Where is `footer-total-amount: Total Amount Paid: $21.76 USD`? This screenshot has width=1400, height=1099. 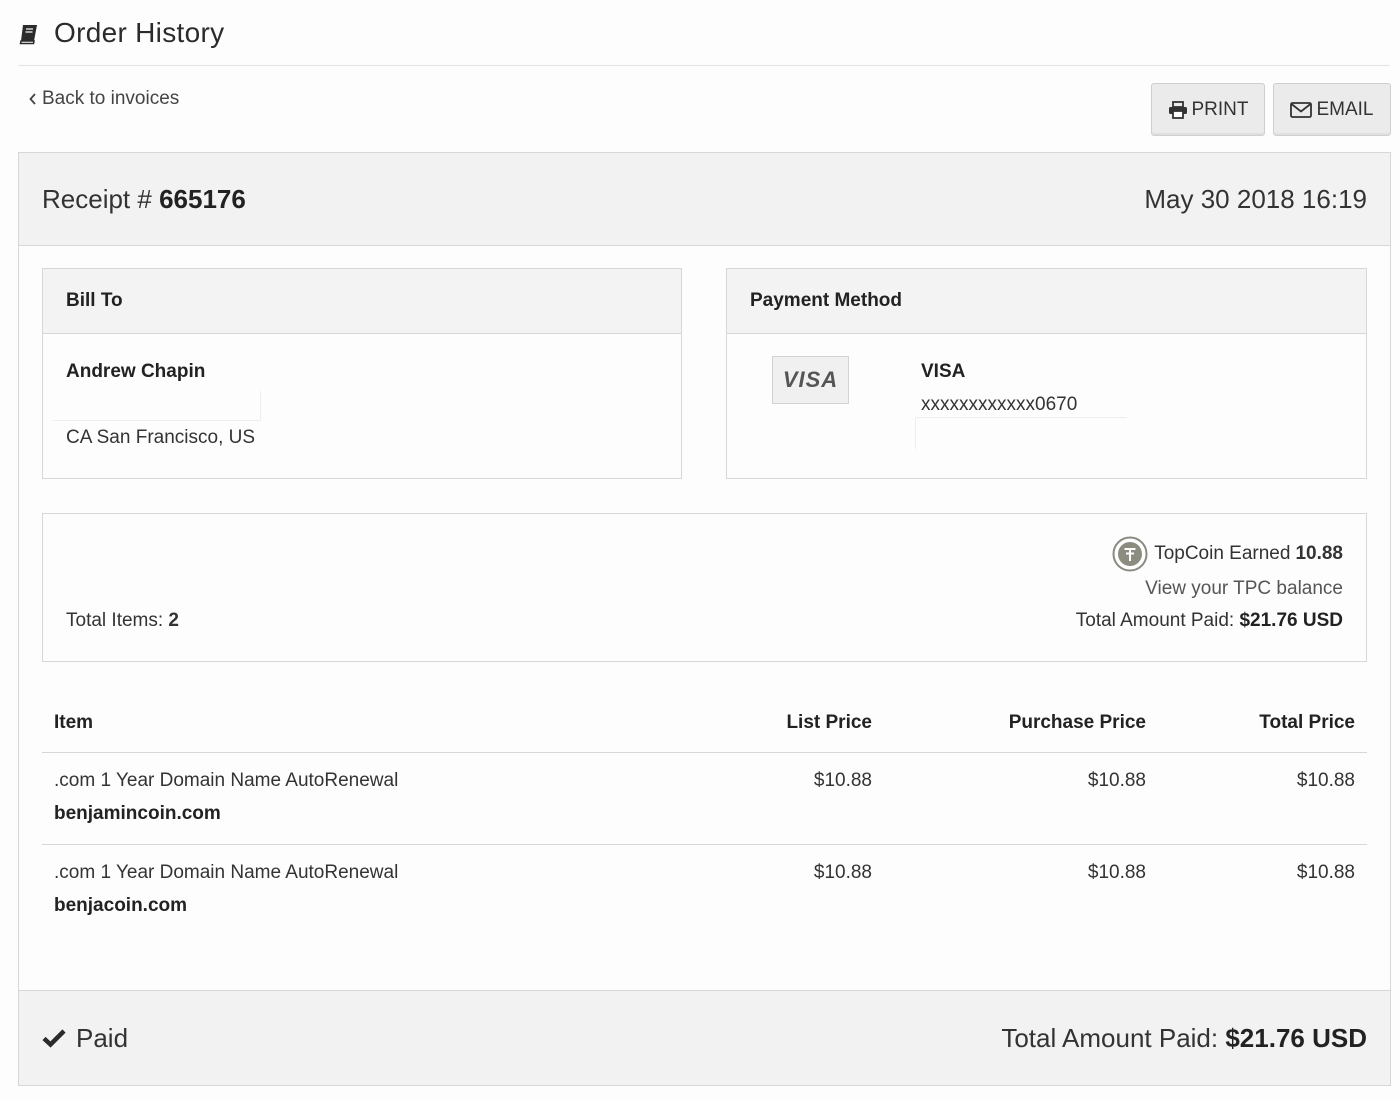
footer-total-amount: Total Amount Paid: $21.76 USD is located at coordinates (1184, 1037).